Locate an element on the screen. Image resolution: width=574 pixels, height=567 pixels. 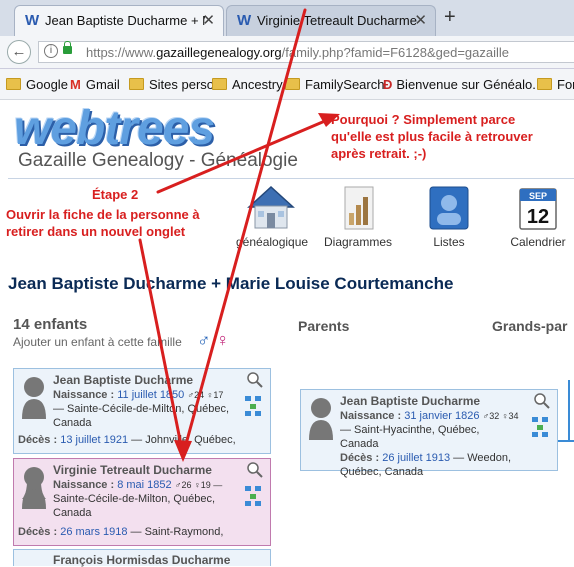
annotation-step-title: Étape 2 is located at coordinates (115, 194).